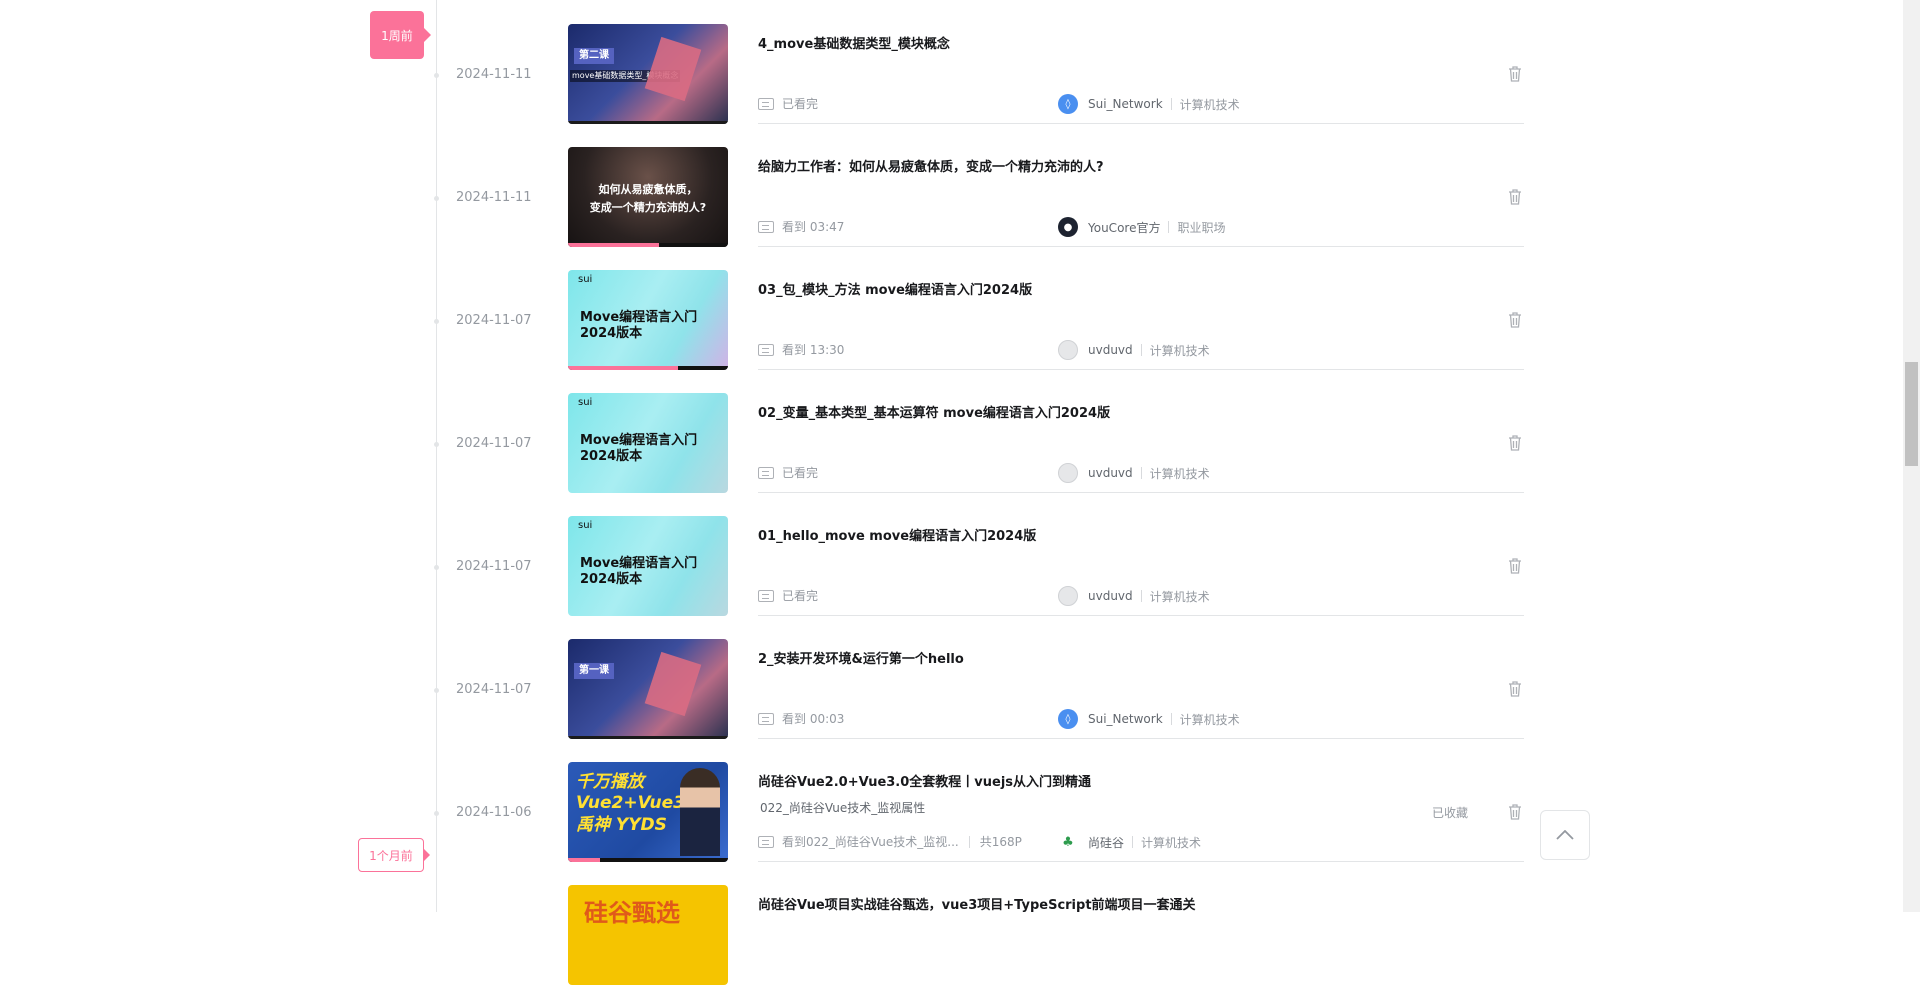 This screenshot has width=1920, height=1008. What do you see at coordinates (1068, 842) in the screenshot?
I see `avatar: ♣` at bounding box center [1068, 842].